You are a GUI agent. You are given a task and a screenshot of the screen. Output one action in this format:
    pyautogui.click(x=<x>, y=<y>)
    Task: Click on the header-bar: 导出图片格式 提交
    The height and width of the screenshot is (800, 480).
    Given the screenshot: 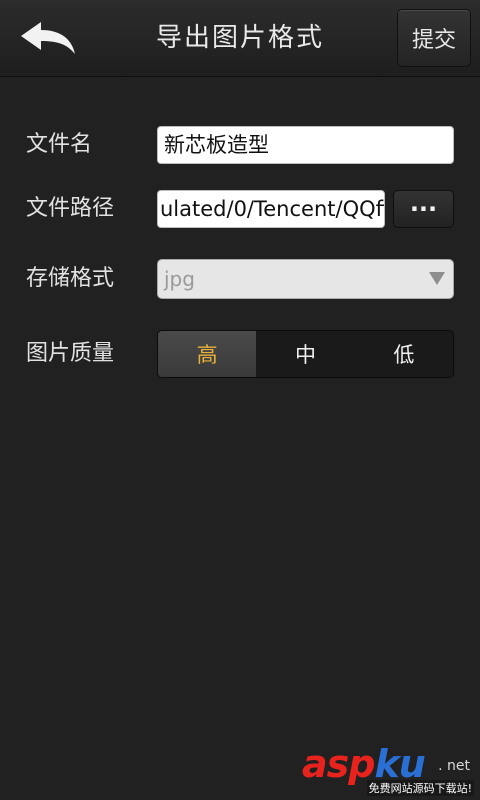 What is the action you would take?
    pyautogui.click(x=240, y=38)
    